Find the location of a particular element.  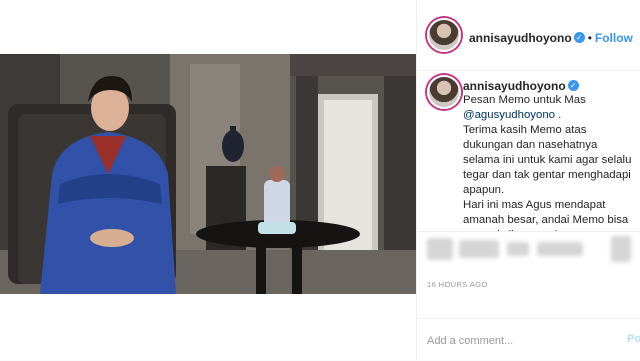

post-footer: 16 HOURS AGO is located at coordinates (528, 274).